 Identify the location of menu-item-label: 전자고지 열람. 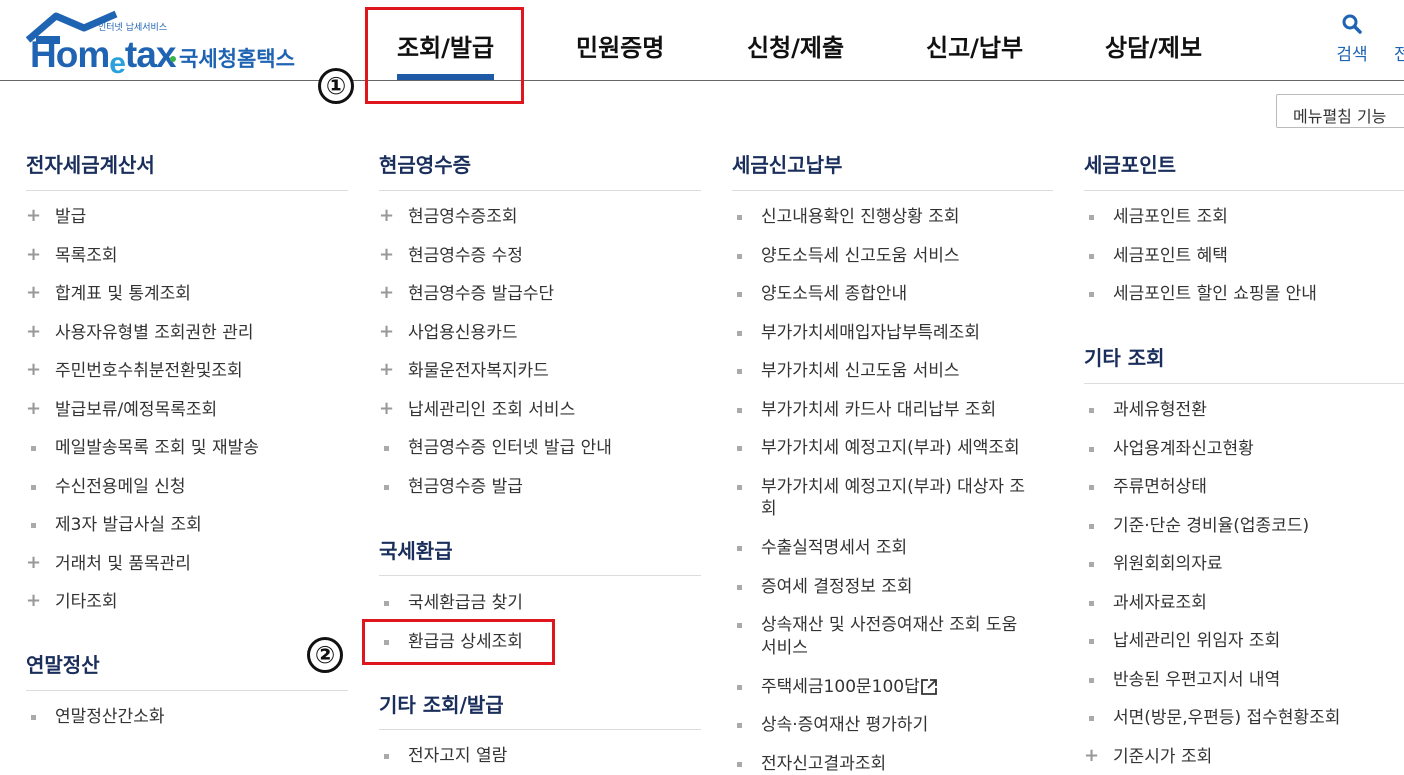
(458, 756).